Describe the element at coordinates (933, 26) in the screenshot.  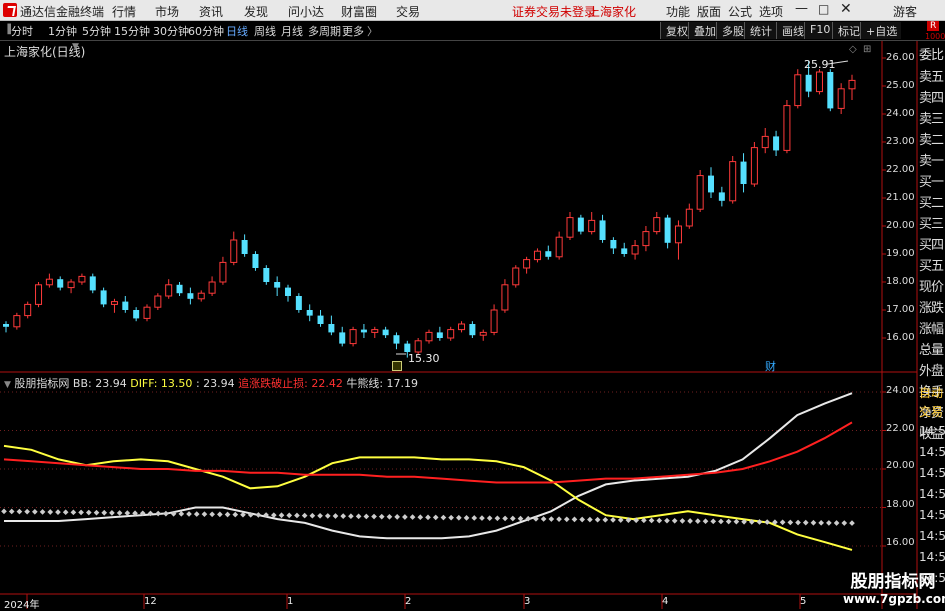
I see `right-corner-badge: R` at that location.